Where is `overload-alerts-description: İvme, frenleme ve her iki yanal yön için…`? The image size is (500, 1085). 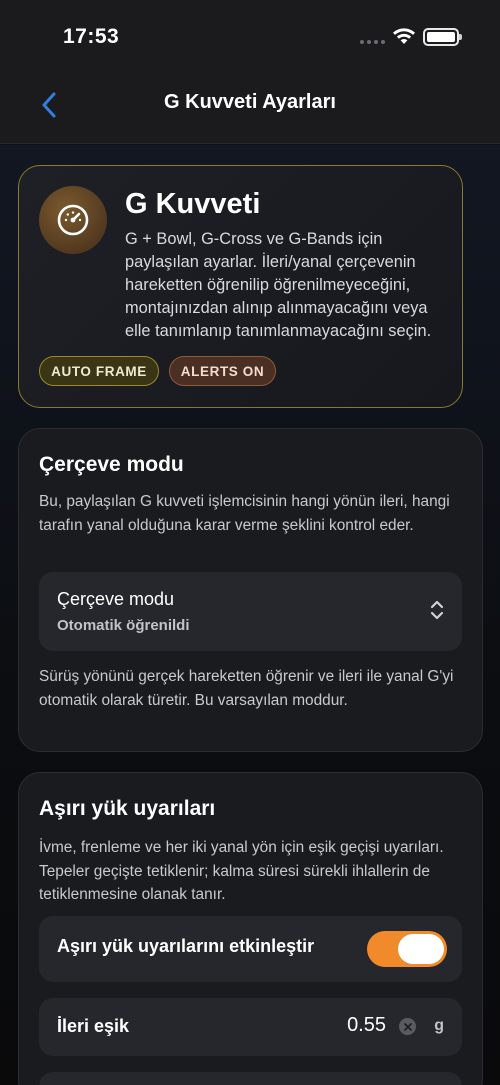
overload-alerts-description: İvme, frenleme ve her iki yanal yön için… is located at coordinates (241, 871).